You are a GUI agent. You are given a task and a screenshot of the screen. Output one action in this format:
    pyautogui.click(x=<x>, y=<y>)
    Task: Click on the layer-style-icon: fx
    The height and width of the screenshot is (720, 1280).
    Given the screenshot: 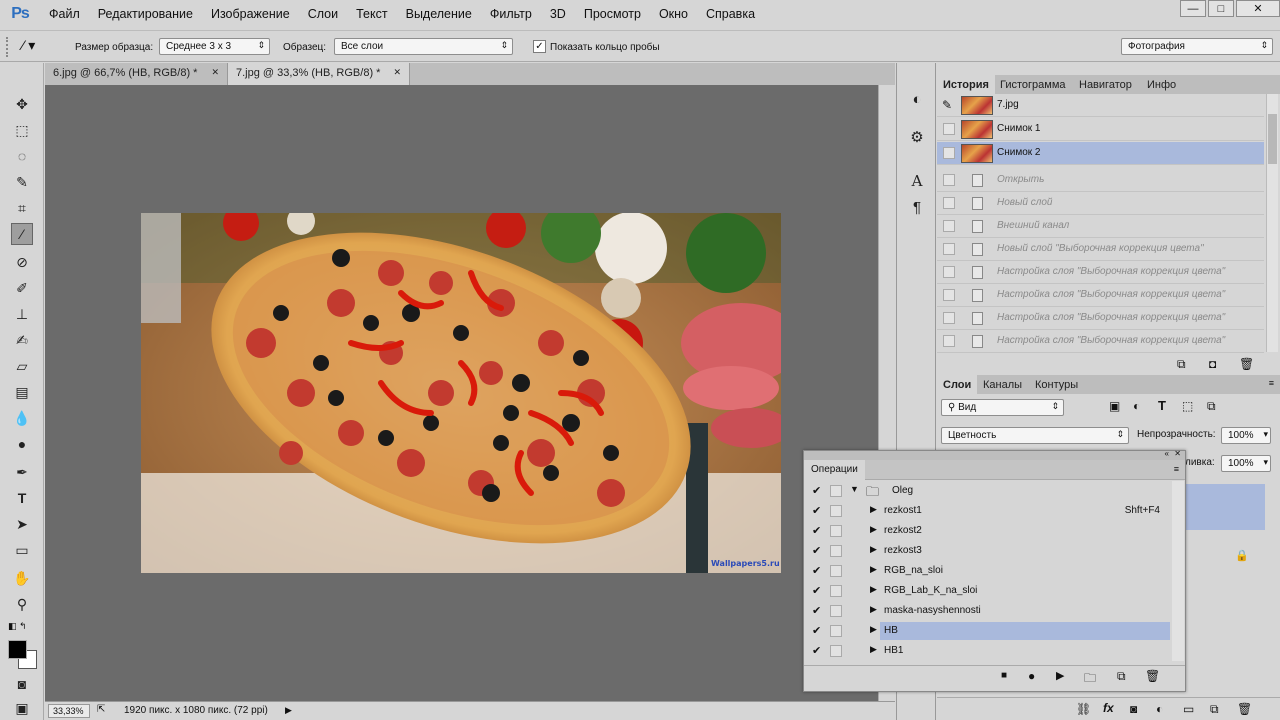 What is the action you would take?
    pyautogui.click(x=1108, y=708)
    